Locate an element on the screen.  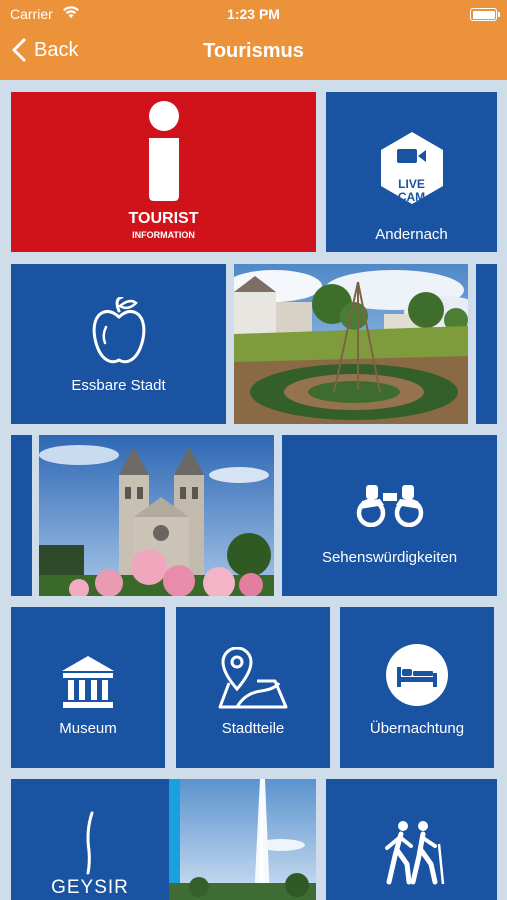
sehenswuerdigkeiten-tile: Sehenswürdigkeiten is located at coordinates (389, 515).